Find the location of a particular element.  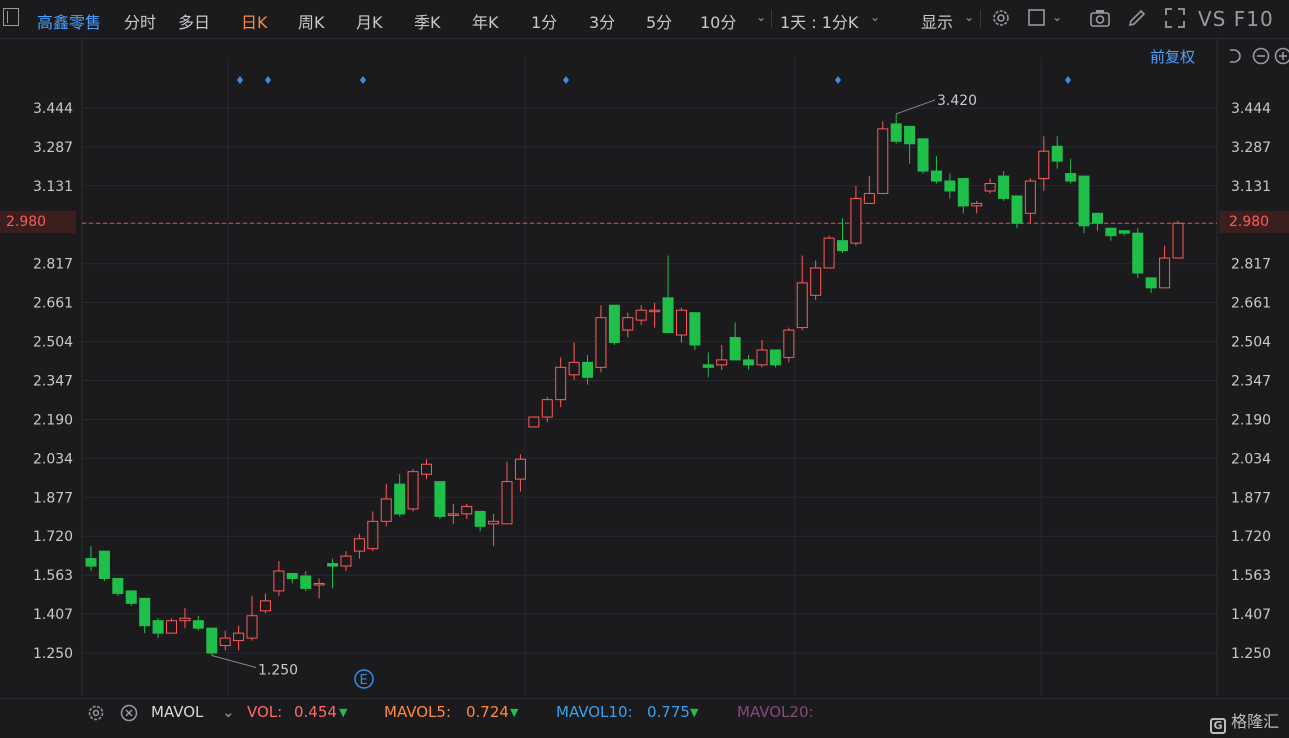

indicator-name: MAVOL is located at coordinates (177, 712).